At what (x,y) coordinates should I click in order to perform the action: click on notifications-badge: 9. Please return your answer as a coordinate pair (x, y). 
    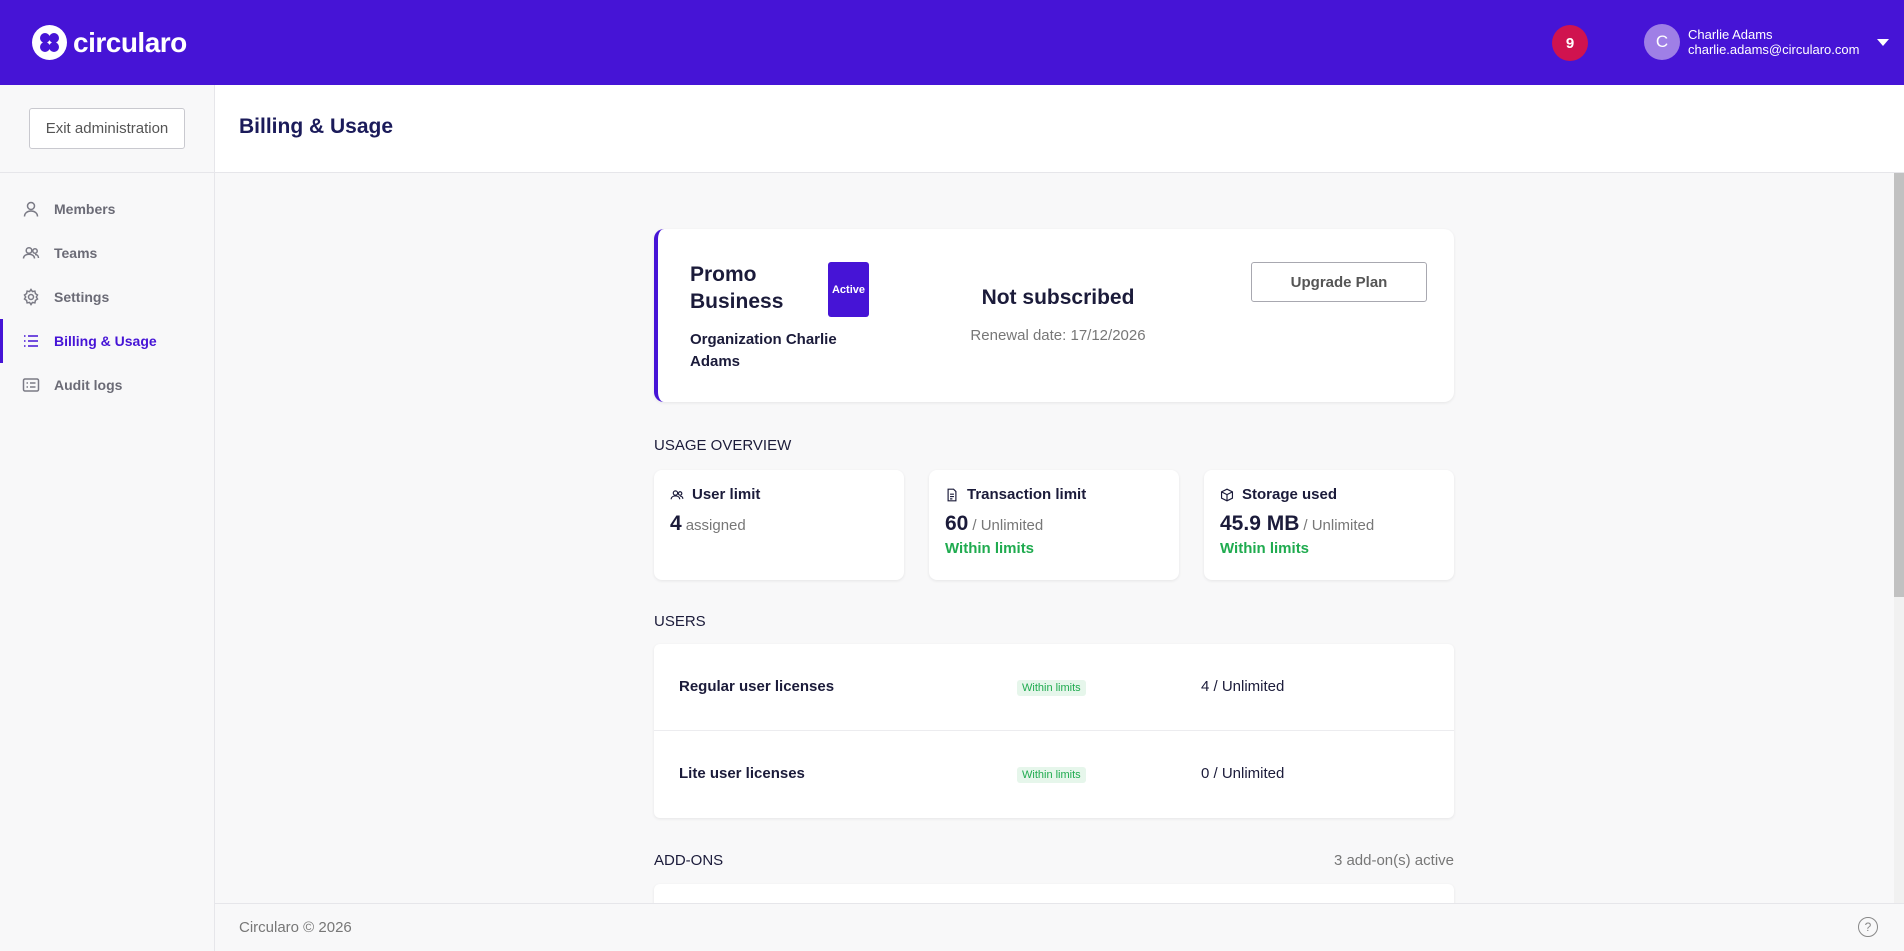
    Looking at the image, I should click on (1570, 43).